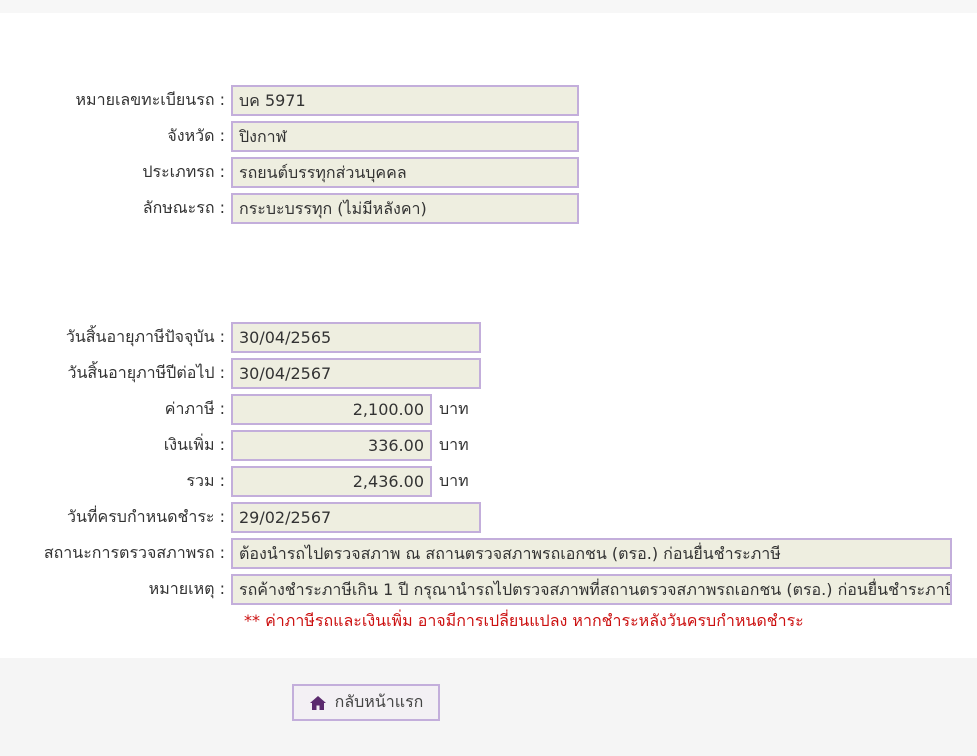 Image resolution: width=977 pixels, height=756 pixels. What do you see at coordinates (183, 207) in the screenshot?
I see `body-type-label: ลักษณะรถ :` at bounding box center [183, 207].